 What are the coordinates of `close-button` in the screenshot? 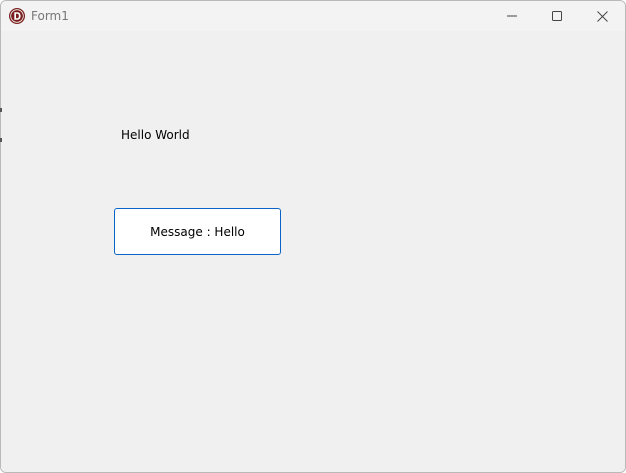 It's located at (602, 16).